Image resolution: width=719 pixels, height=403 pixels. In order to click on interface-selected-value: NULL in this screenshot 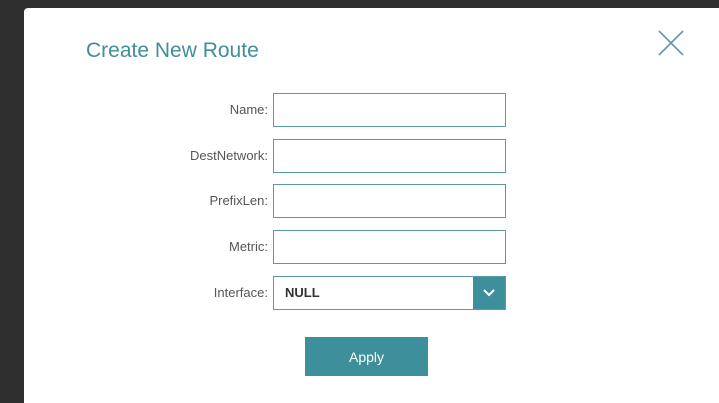, I will do `click(302, 292)`.